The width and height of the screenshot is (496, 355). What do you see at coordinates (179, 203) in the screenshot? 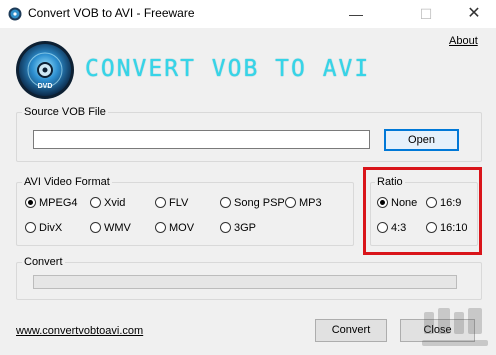
I see `format-option-label: FLV` at bounding box center [179, 203].